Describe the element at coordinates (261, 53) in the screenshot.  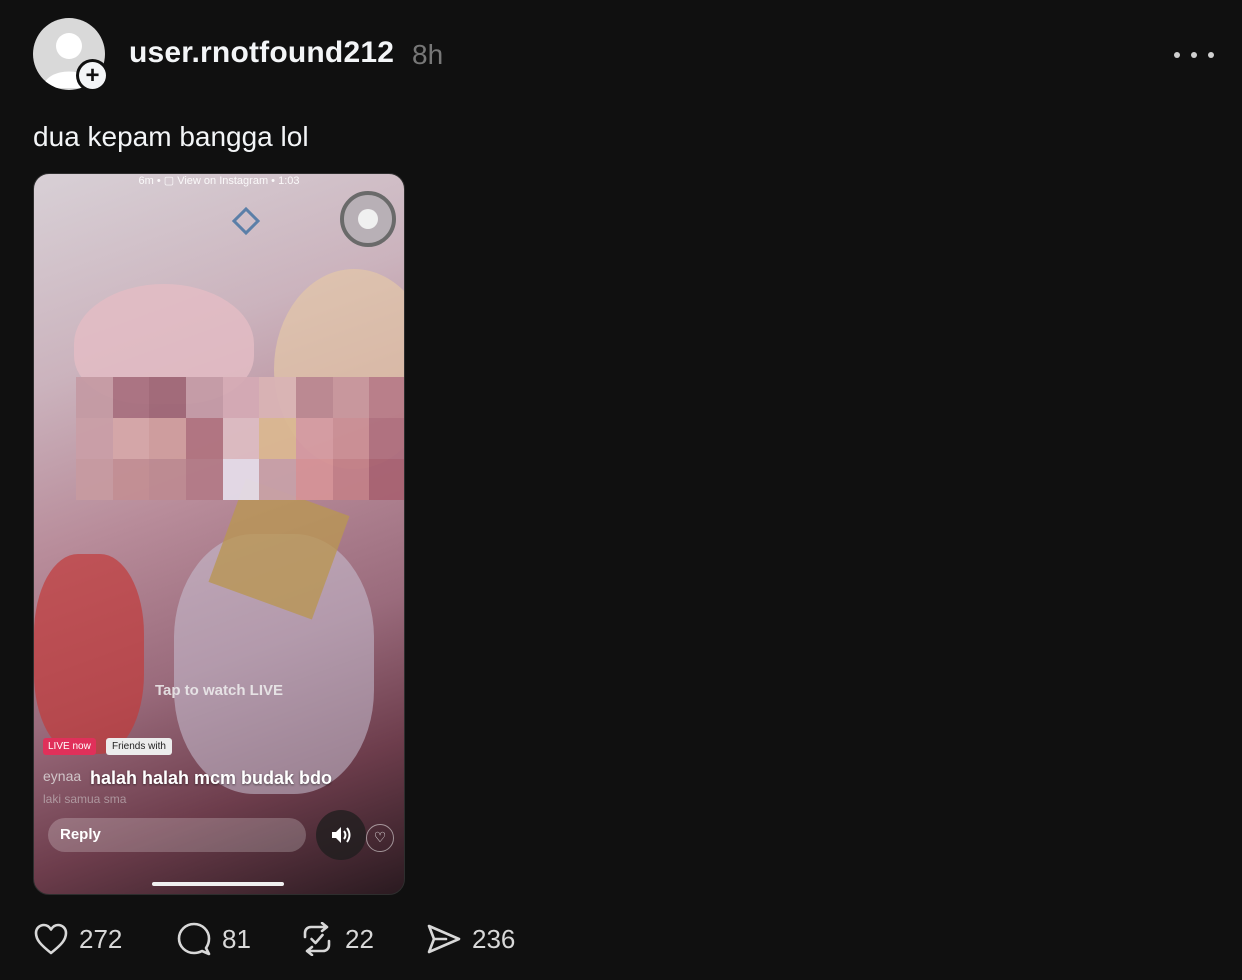
I see `username: user.rnotfound212` at that location.